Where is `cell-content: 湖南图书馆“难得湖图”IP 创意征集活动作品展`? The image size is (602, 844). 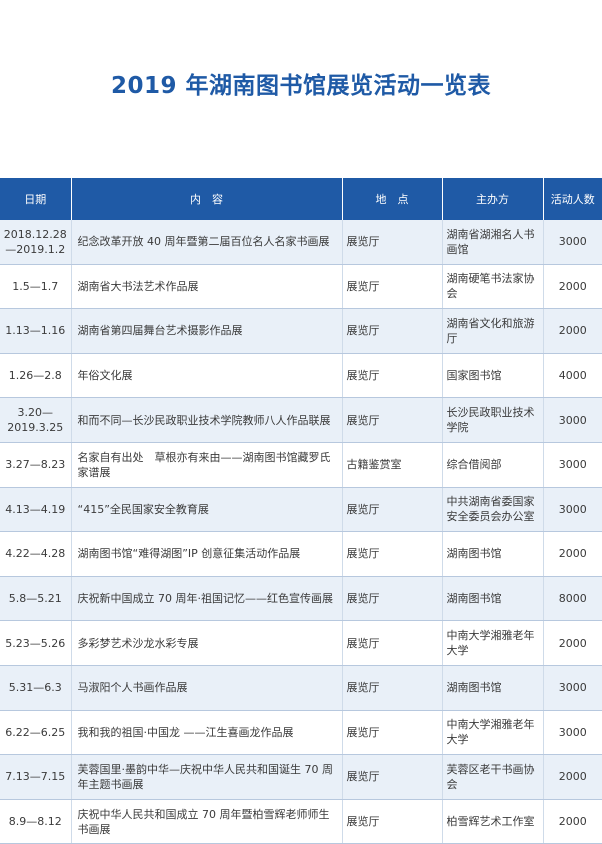 cell-content: 湖南图书馆“难得湖图”IP 创意征集活动作品展 is located at coordinates (207, 554).